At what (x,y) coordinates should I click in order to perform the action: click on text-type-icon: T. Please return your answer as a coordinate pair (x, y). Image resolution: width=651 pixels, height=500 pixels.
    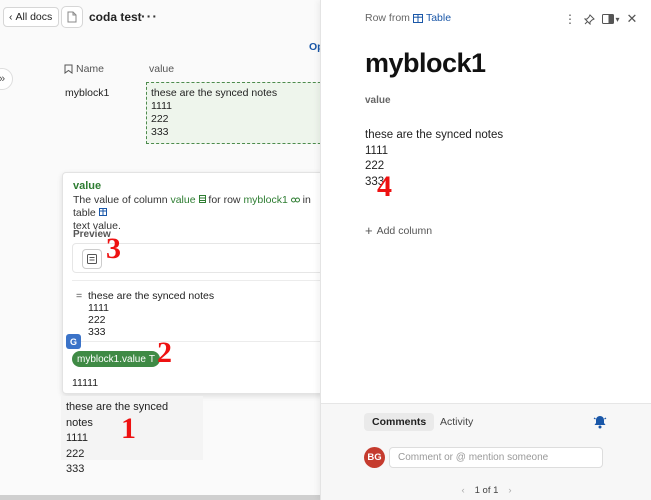
    Looking at the image, I should click on (152, 359).